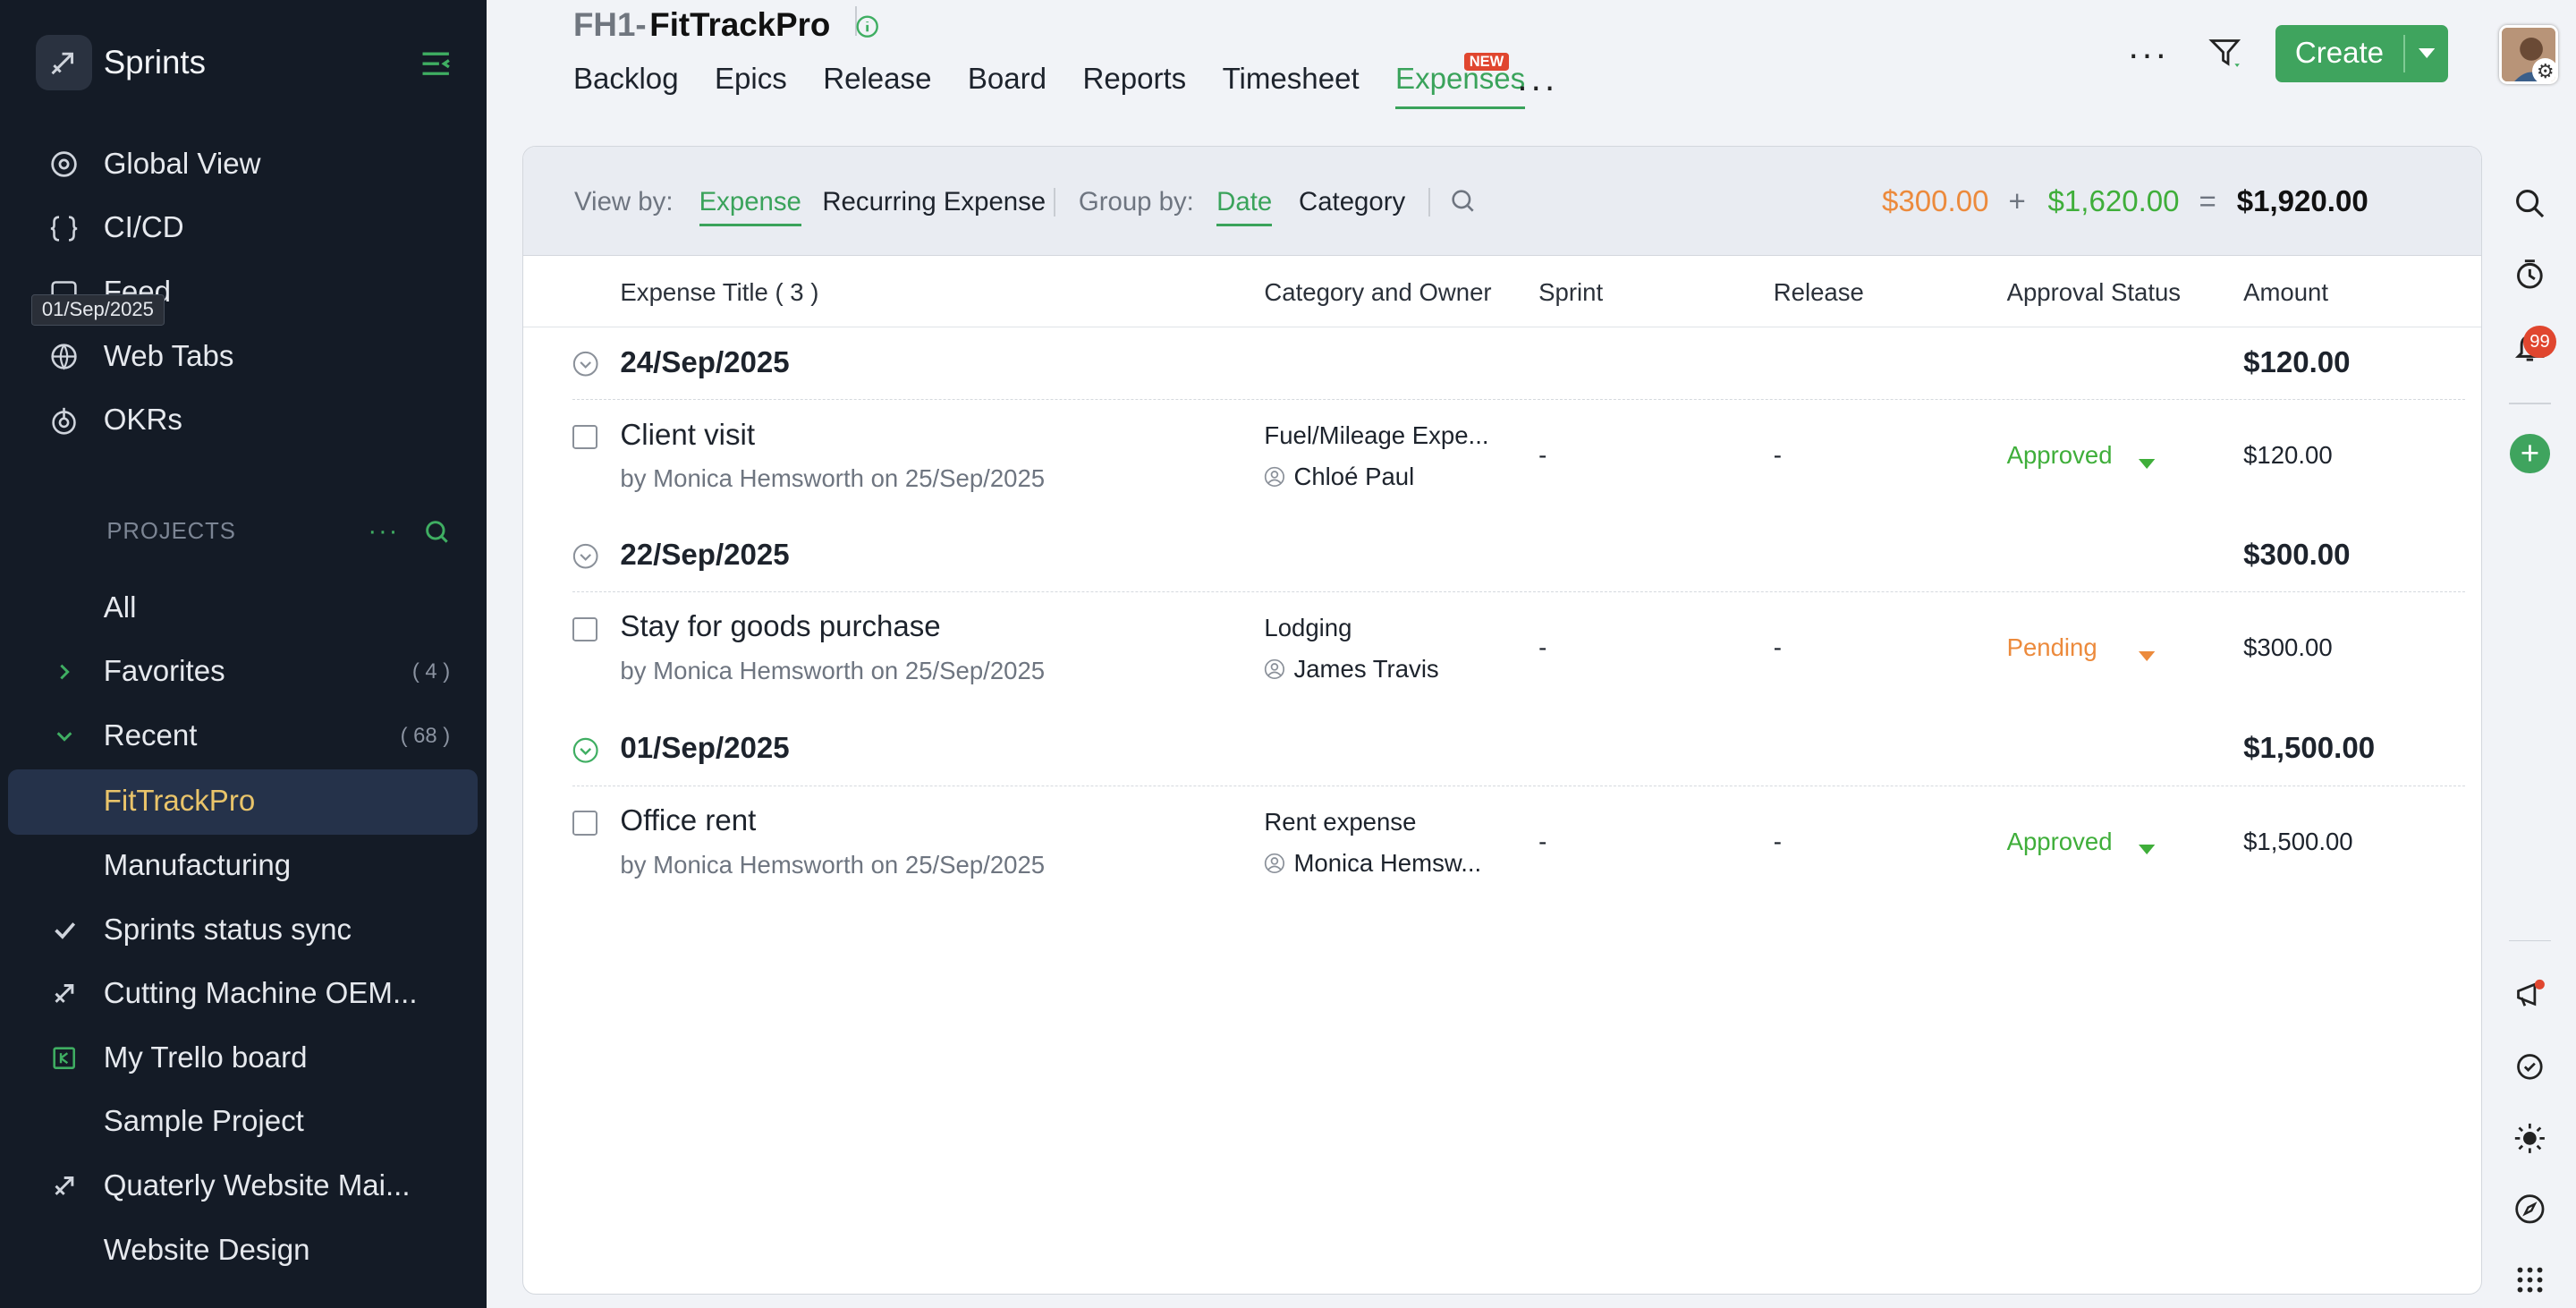 Image resolution: width=2576 pixels, height=1308 pixels. Describe the element at coordinates (243, 866) in the screenshot. I see `project-item-manufacturing: Manufacturing` at that location.